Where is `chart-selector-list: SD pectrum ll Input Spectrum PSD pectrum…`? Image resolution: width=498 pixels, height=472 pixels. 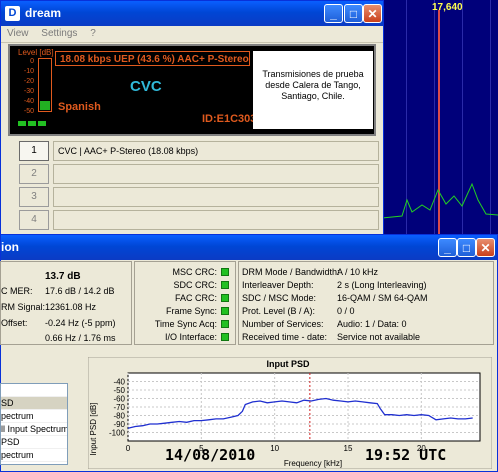
chart-selector-list: SD pectrum ll Input Spectrum PSD pectrum… is located at coordinates (34, 424).